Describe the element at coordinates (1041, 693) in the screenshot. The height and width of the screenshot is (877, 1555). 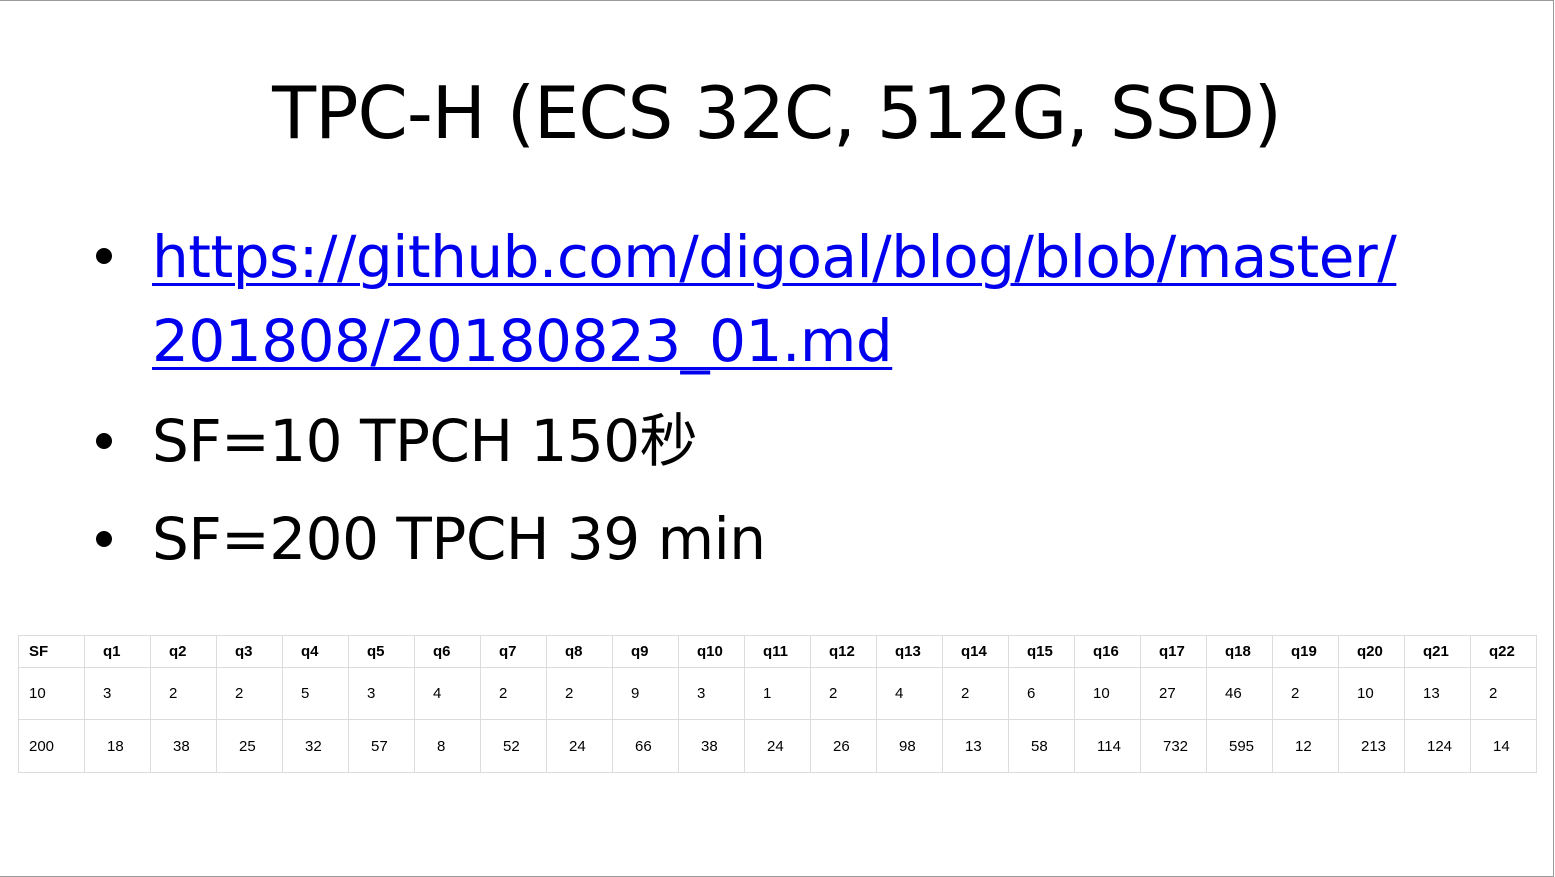
I see `table-cell: 6` at that location.